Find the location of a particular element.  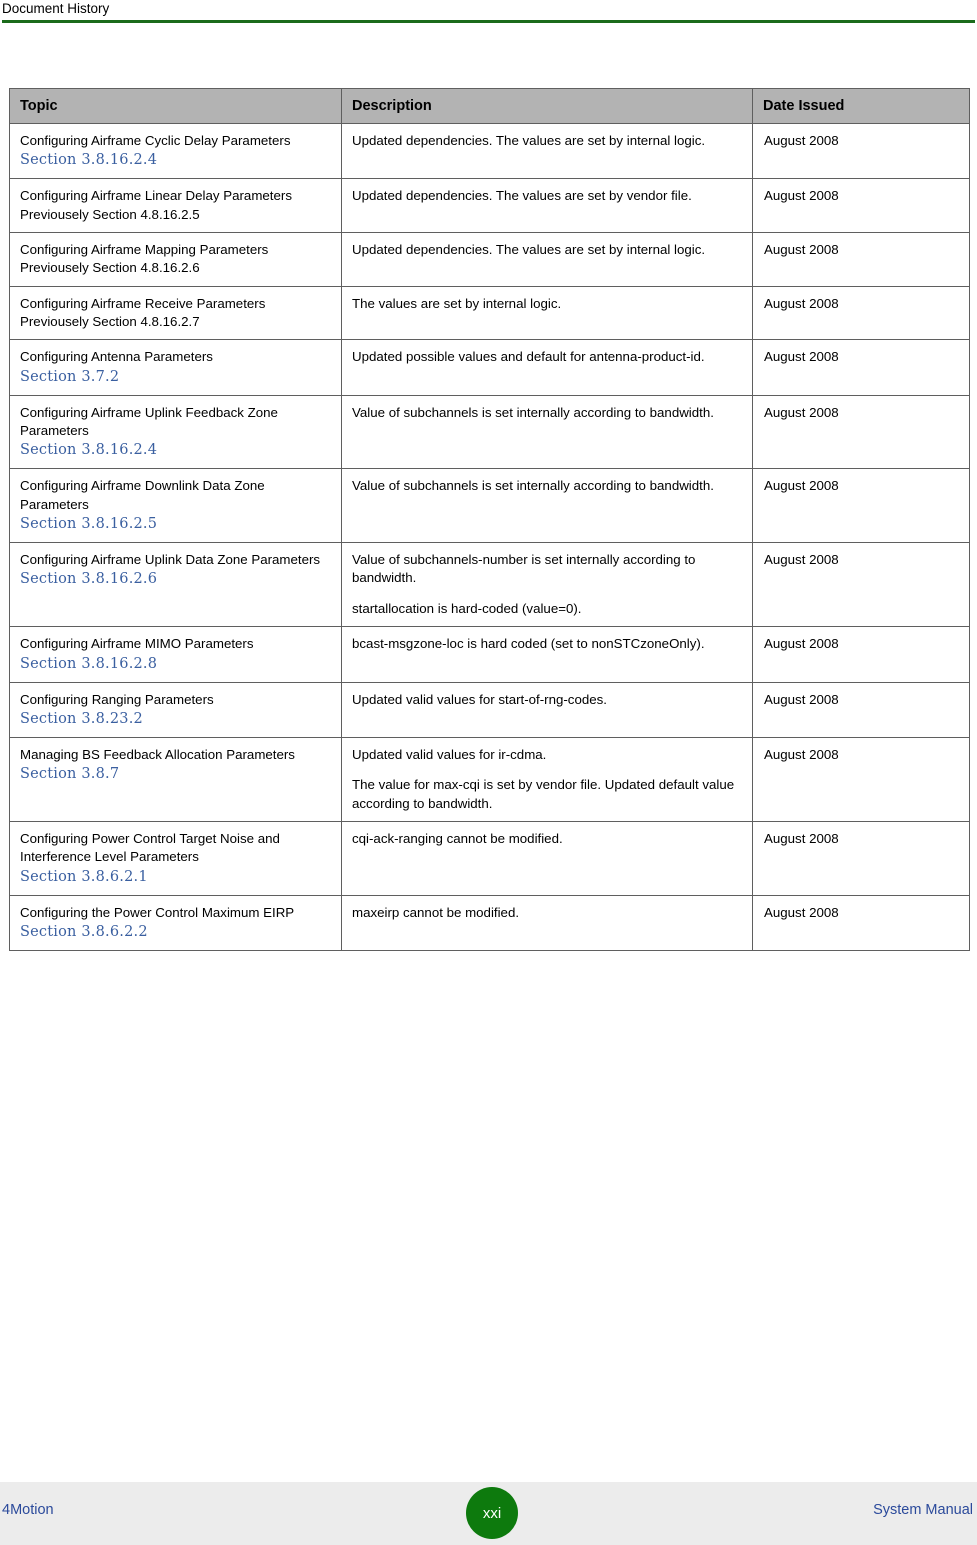

section-link: Section 3.8.23.2 is located at coordinates (177, 719).